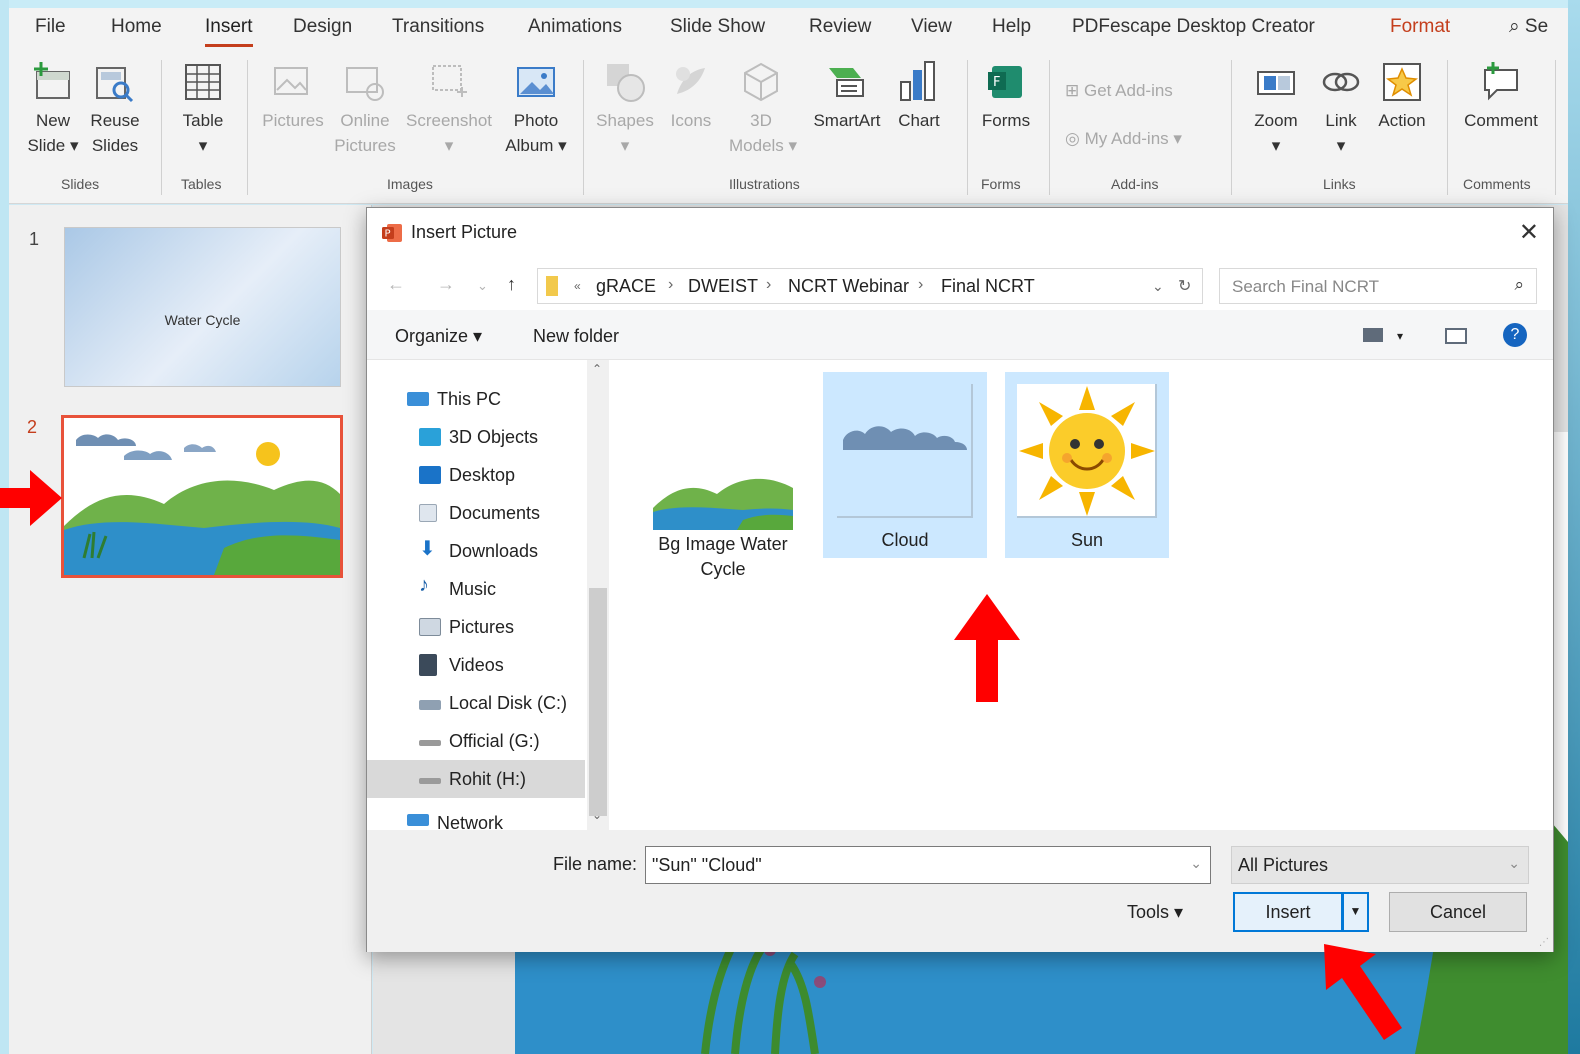  Describe the element at coordinates (1544, 942) in the screenshot. I see `resize-grip-icon: ⋰` at that location.